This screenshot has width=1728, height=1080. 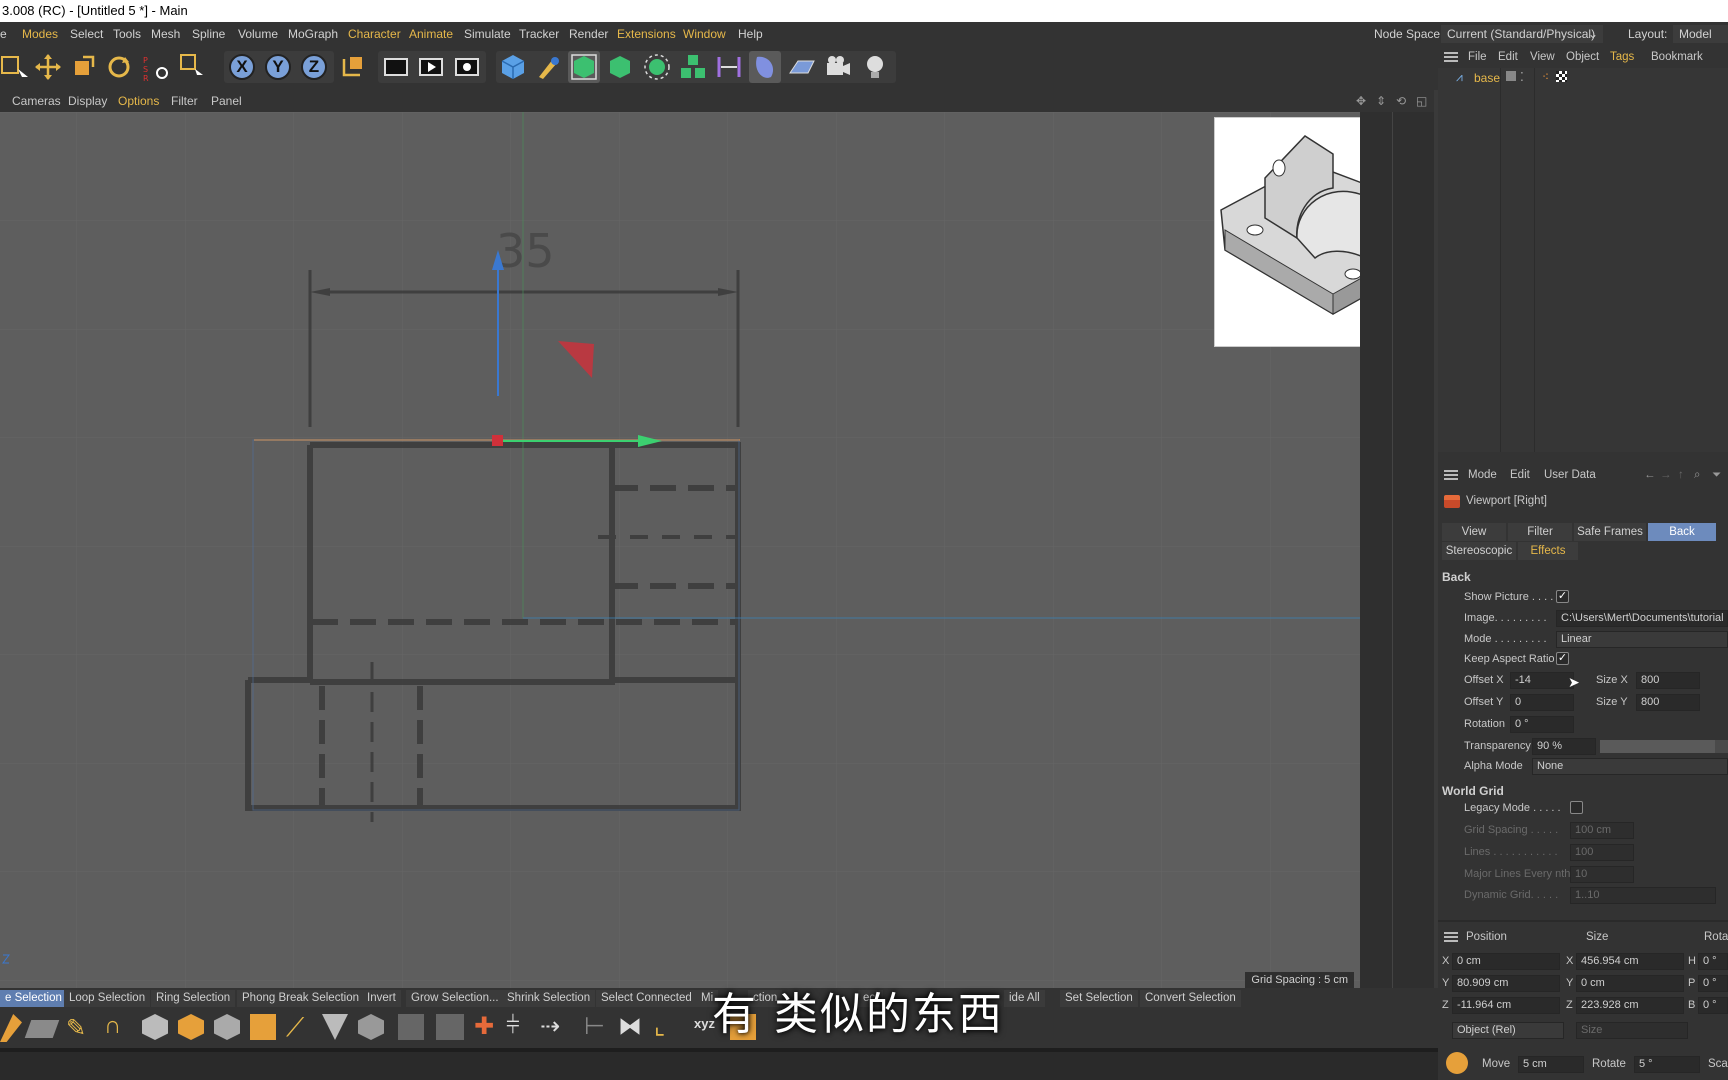 What do you see at coordinates (549, 998) in the screenshot?
I see `shrink-selection-button: Shrink Selection` at bounding box center [549, 998].